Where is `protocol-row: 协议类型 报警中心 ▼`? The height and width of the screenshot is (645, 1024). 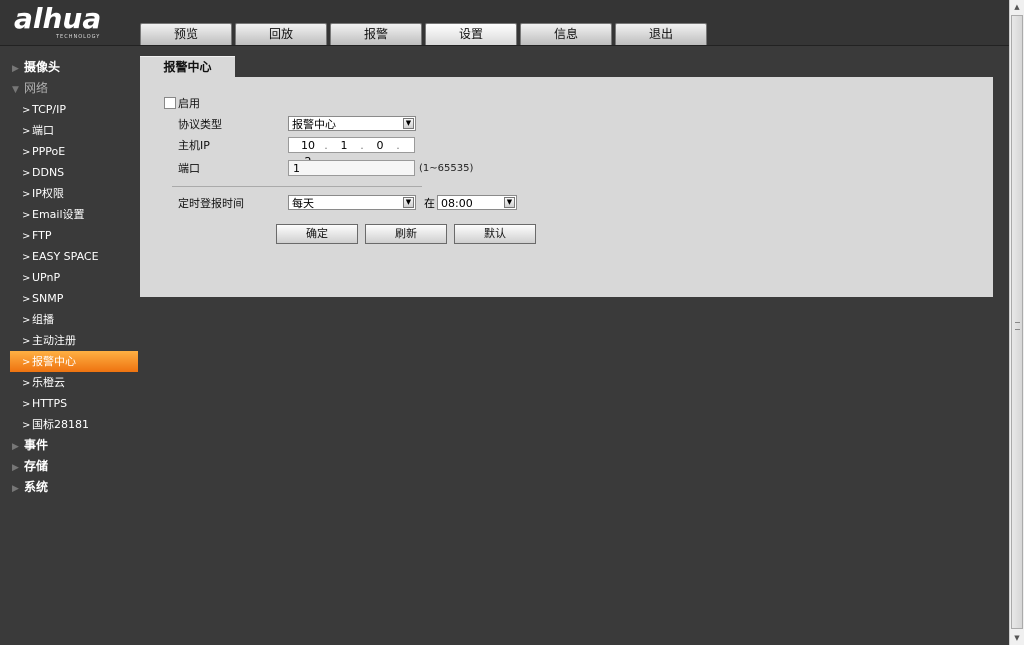
protocol-row: 协议类型 报警中心 ▼ is located at coordinates (290, 125).